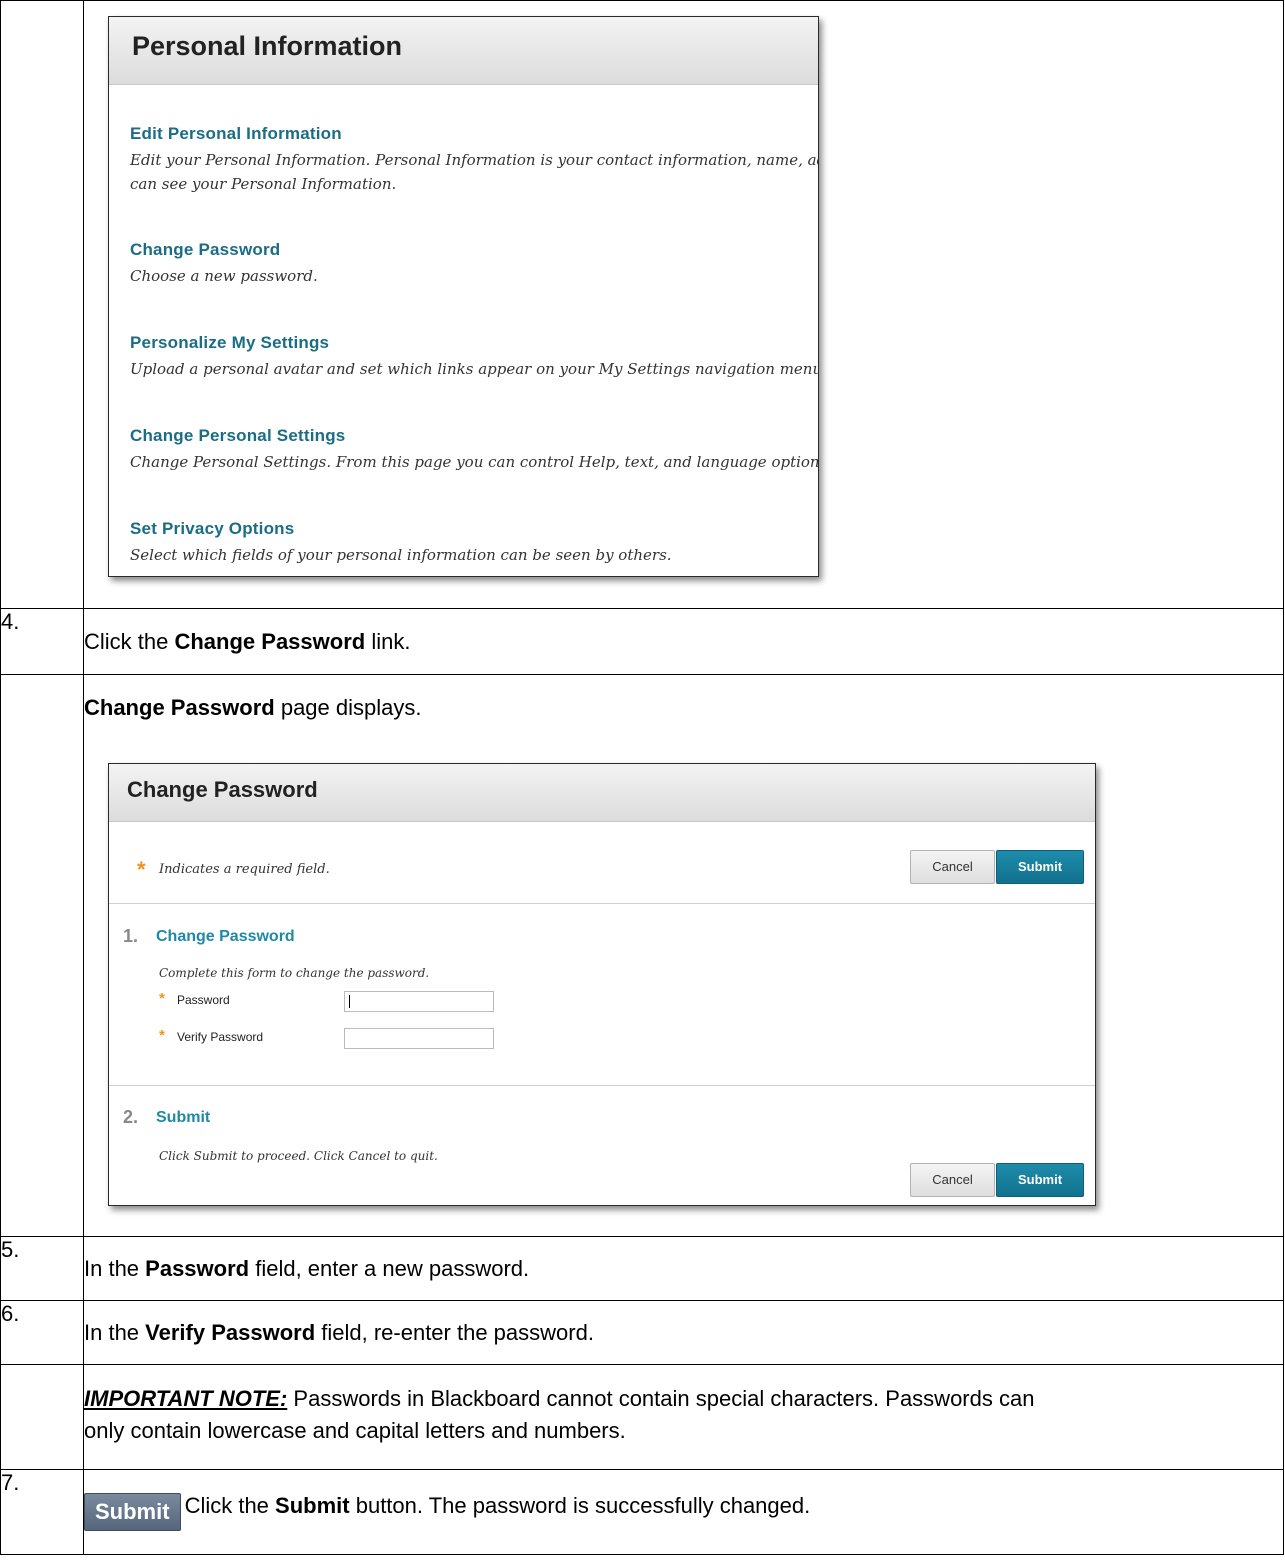  I want to click on personalize-settings-link: Personalize My Settings, so click(474, 343).